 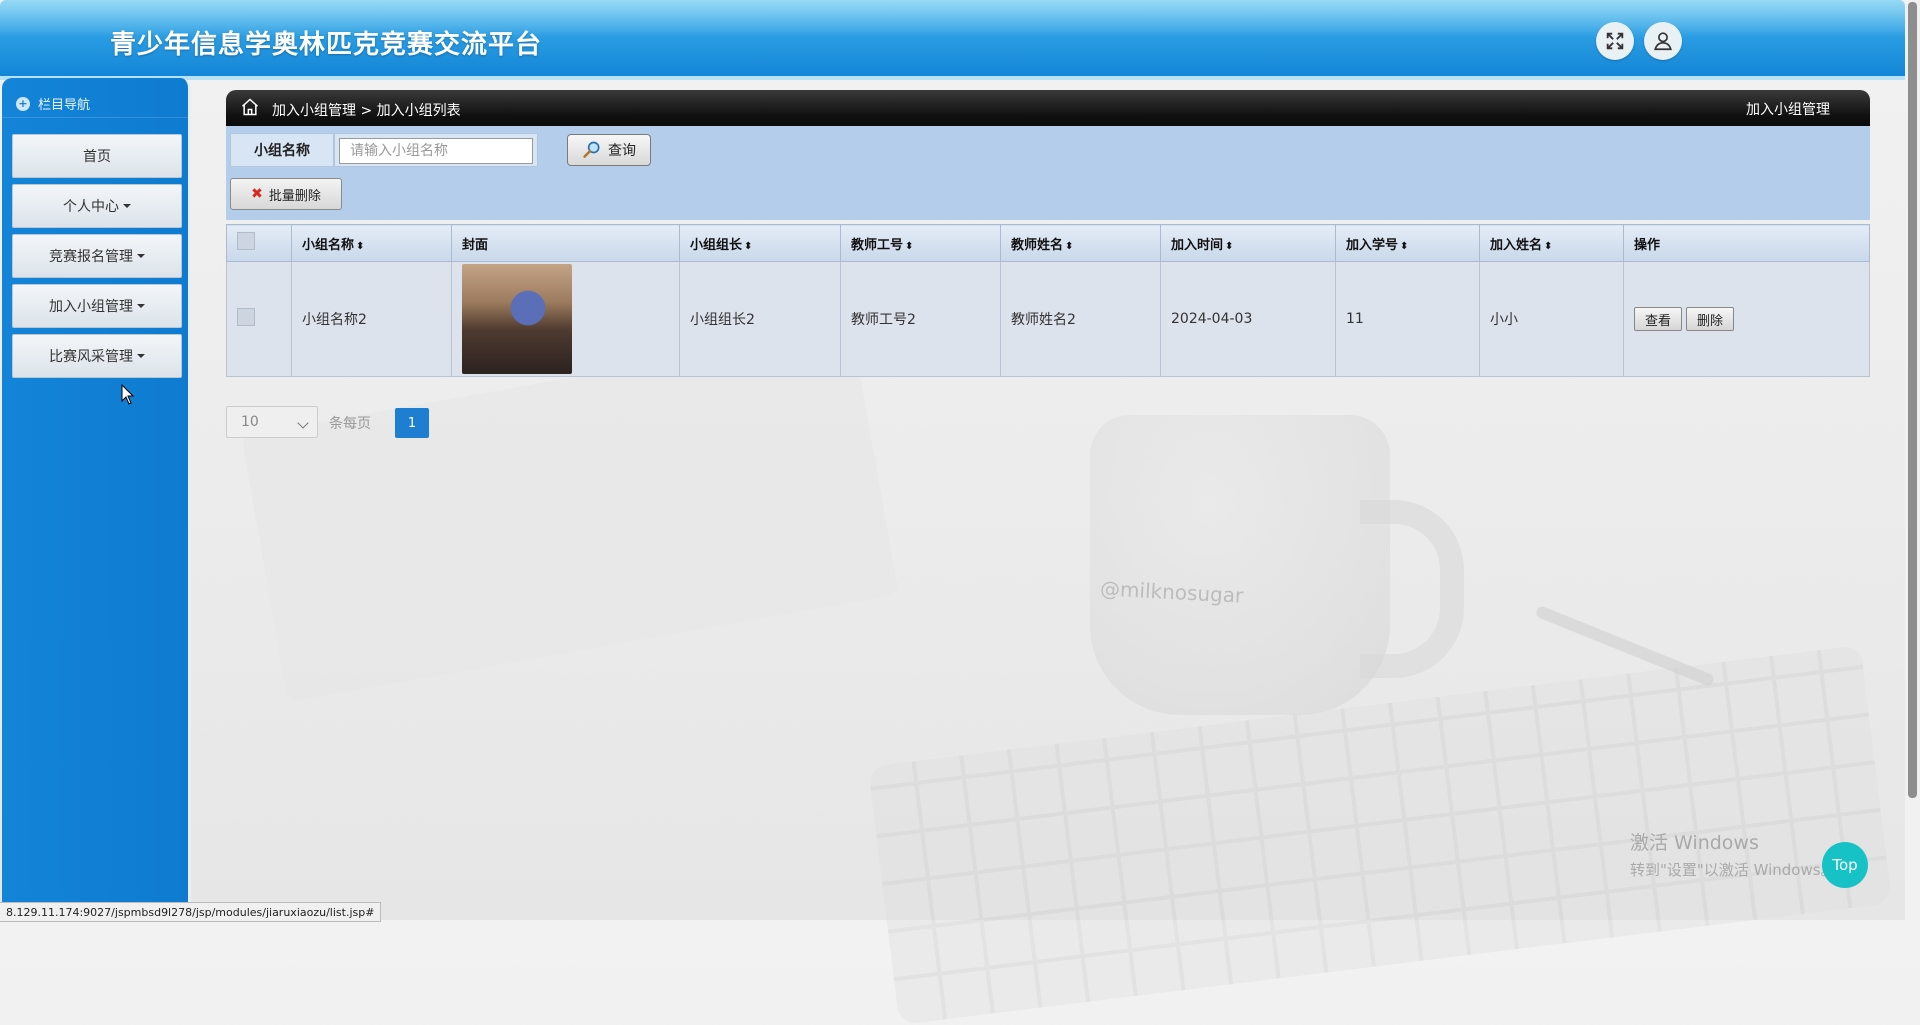 What do you see at coordinates (1248, 319) in the screenshot?
I see `join-time-cell: 2024-04-03` at bounding box center [1248, 319].